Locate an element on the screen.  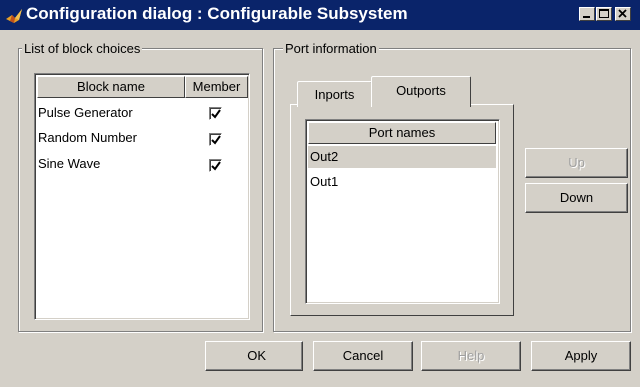
down-button: Down is located at coordinates (576, 198).